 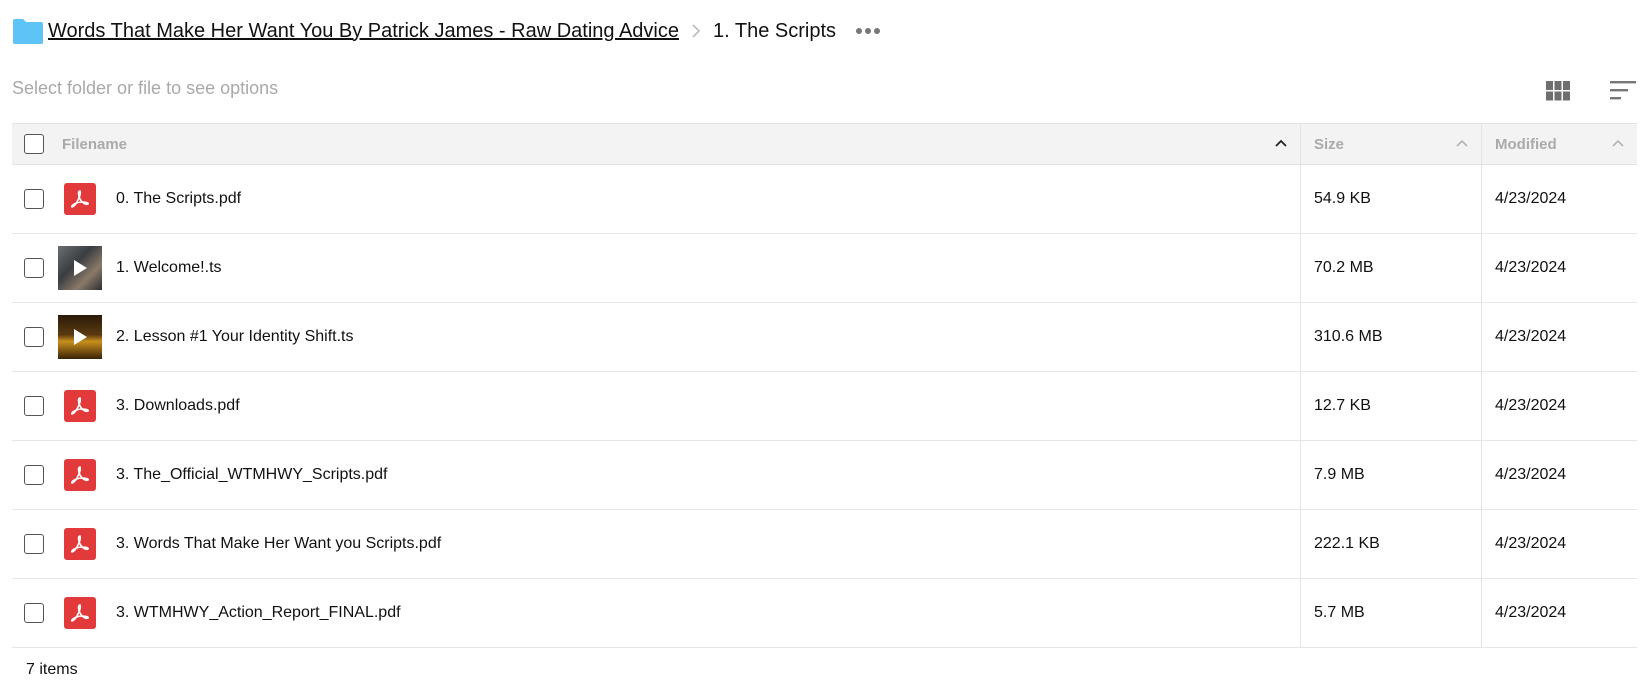 I want to click on file-name: 3. Downloads.pdf, so click(x=178, y=406).